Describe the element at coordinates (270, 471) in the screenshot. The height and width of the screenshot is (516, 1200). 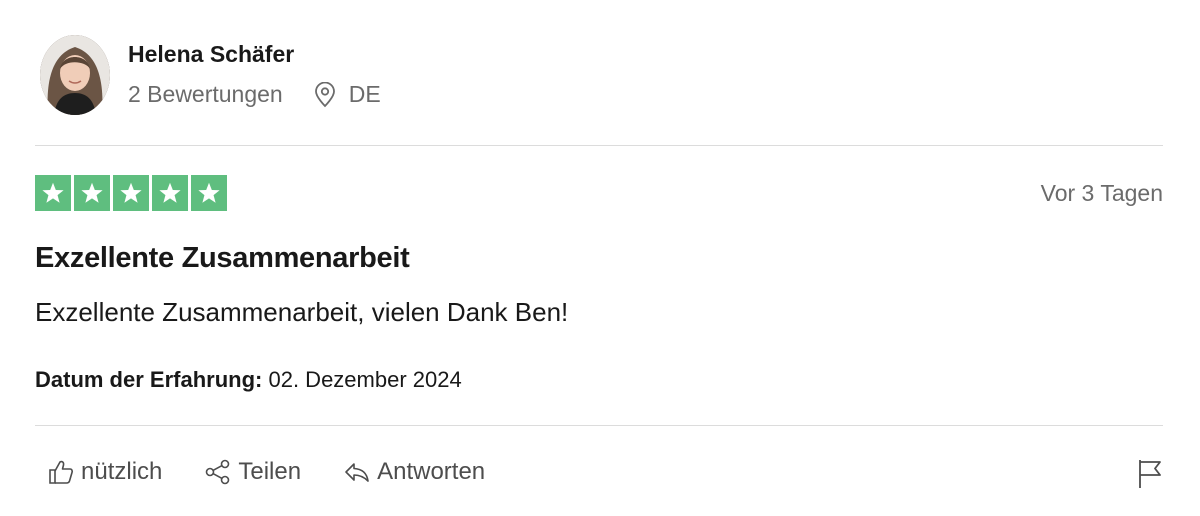
I see `share-label: Teilen` at that location.